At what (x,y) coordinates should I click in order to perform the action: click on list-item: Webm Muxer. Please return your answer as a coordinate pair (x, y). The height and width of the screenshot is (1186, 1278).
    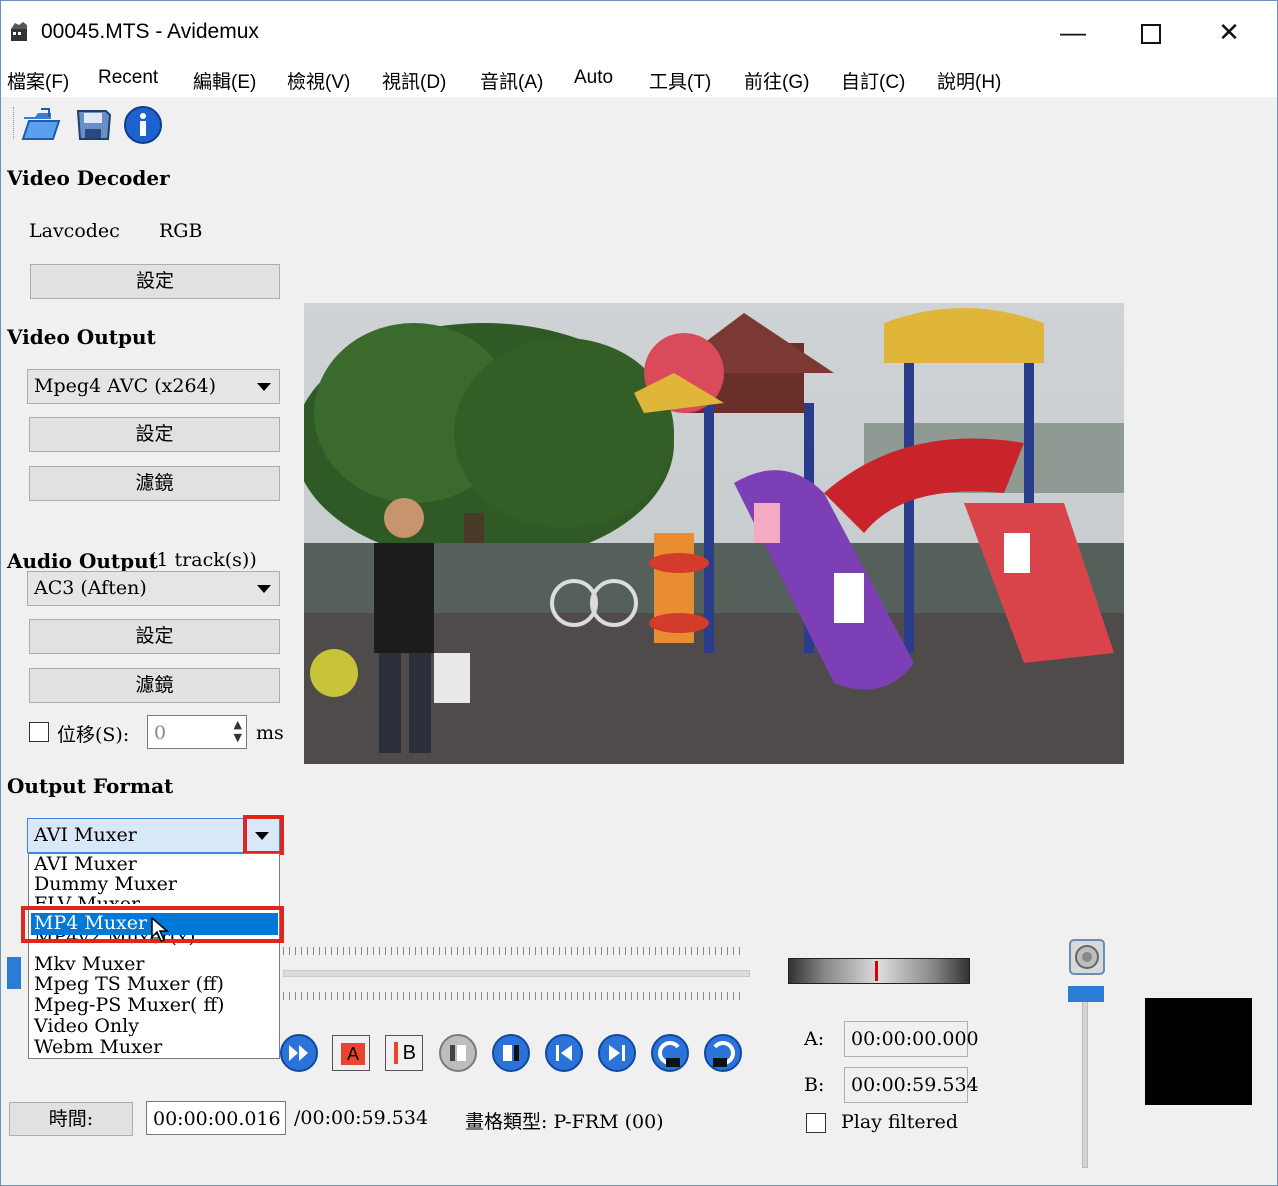
    Looking at the image, I should click on (98, 1047).